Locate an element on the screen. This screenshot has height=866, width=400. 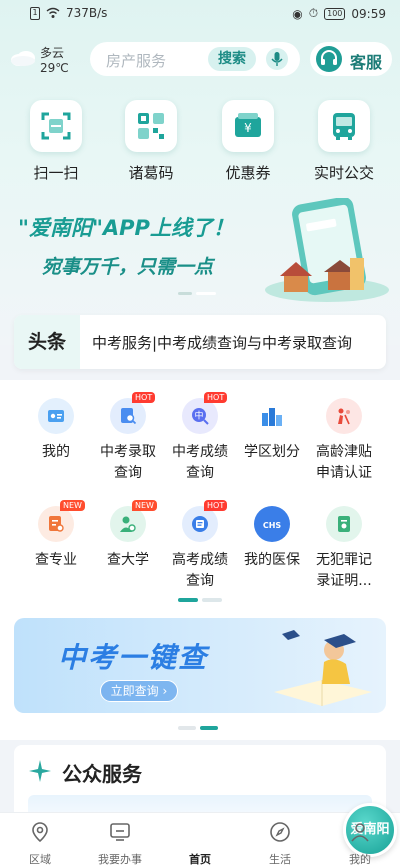
tool-qr-code: 诸葛码 is located at coordinates (151, 141).